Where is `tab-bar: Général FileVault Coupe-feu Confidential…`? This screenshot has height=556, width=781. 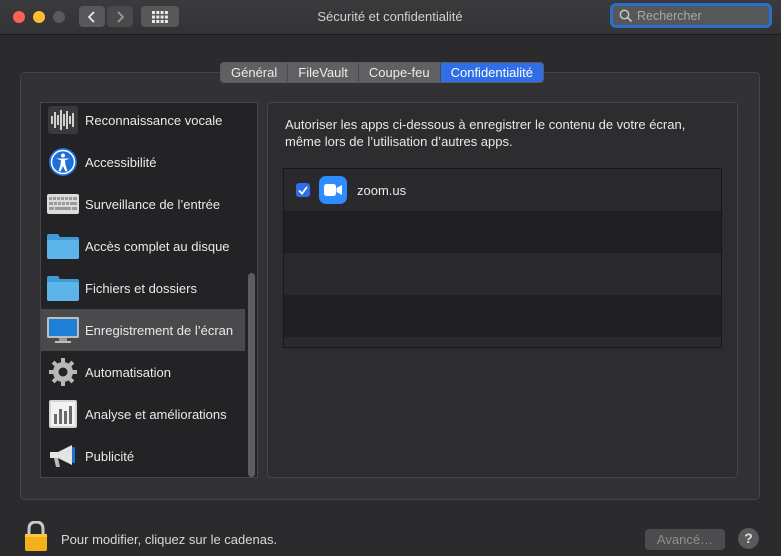 tab-bar: Général FileVault Coupe-feu Confidential… is located at coordinates (382, 72).